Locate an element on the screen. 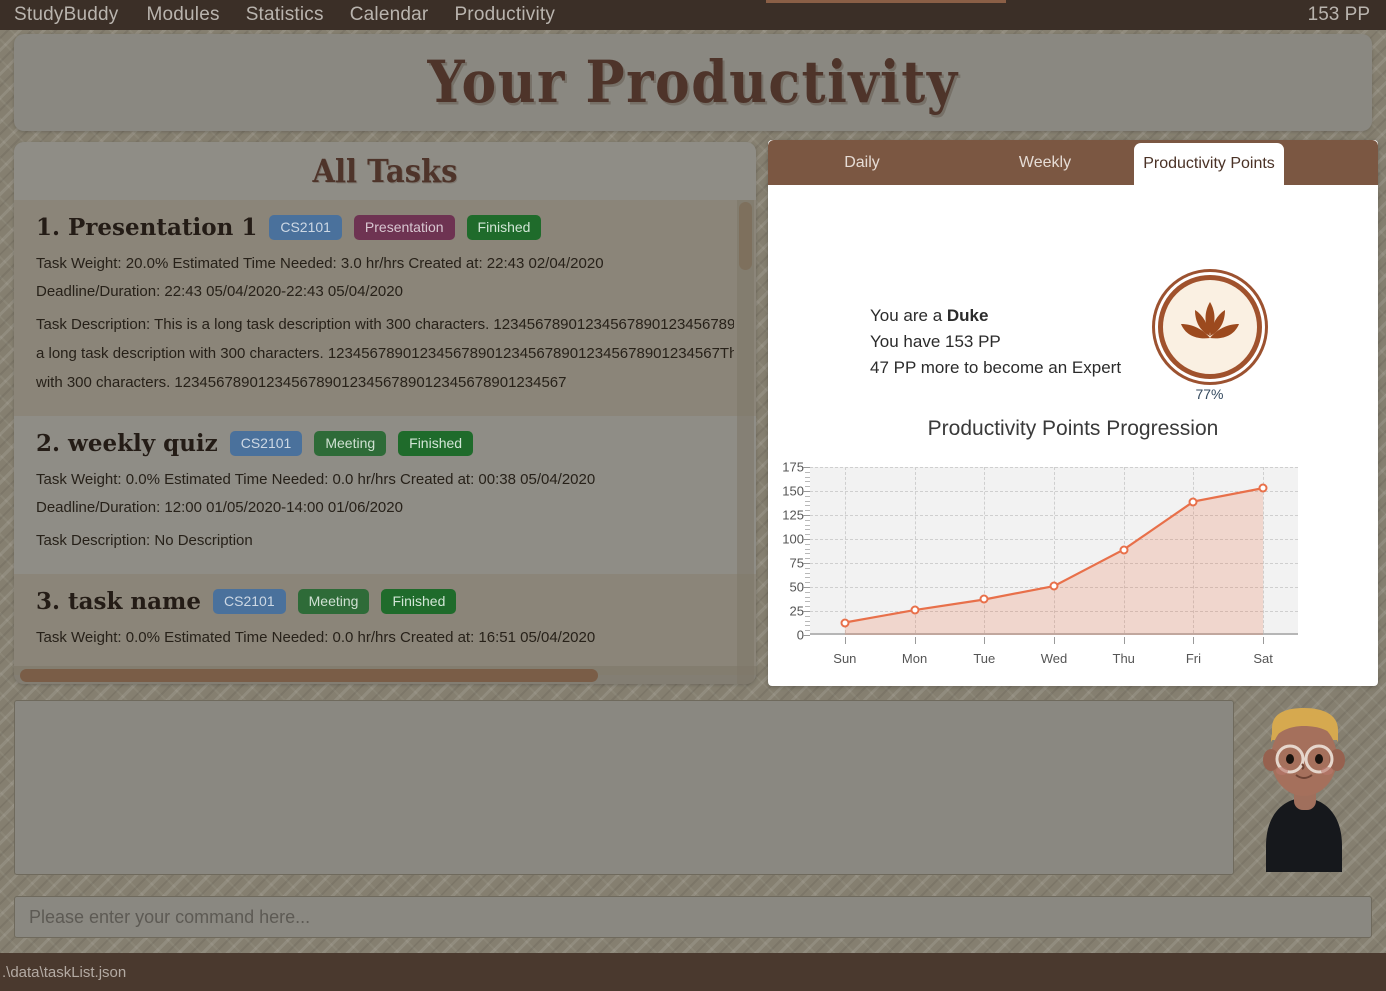 This screenshot has width=1386, height=991. tab-daily: Daily is located at coordinates (862, 162).